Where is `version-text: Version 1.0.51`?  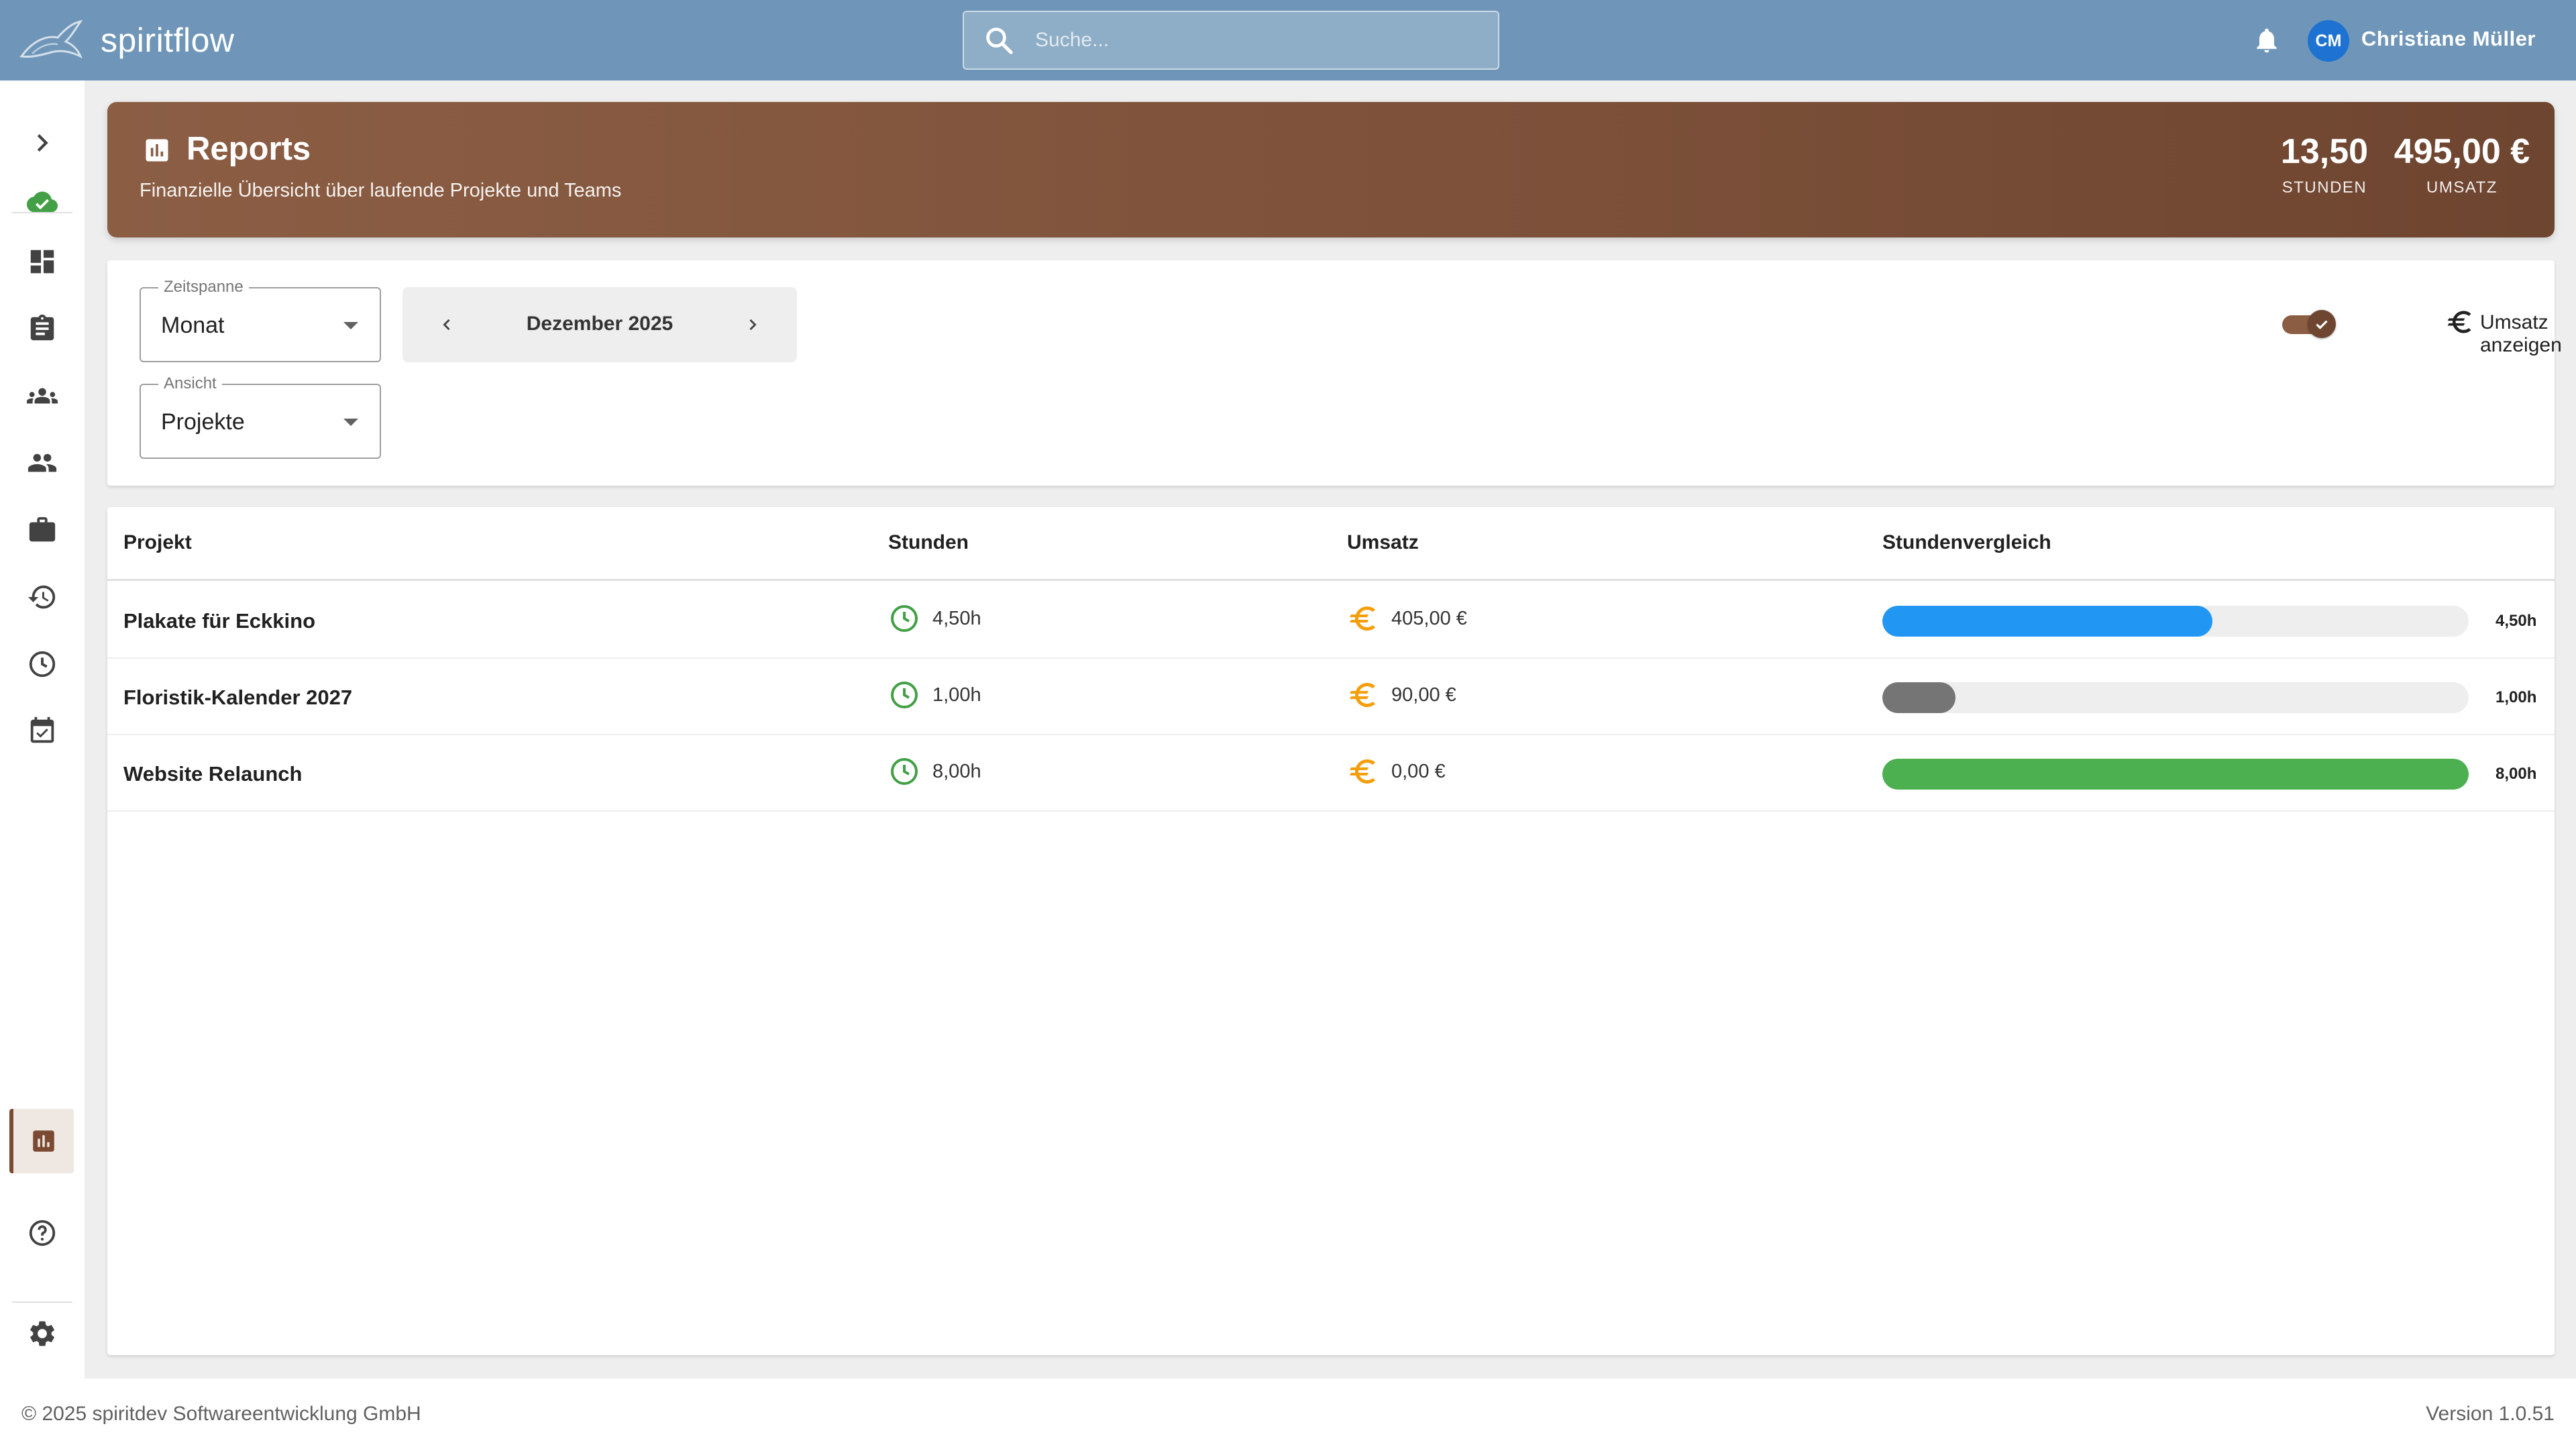 version-text: Version 1.0.51 is located at coordinates (2490, 1414).